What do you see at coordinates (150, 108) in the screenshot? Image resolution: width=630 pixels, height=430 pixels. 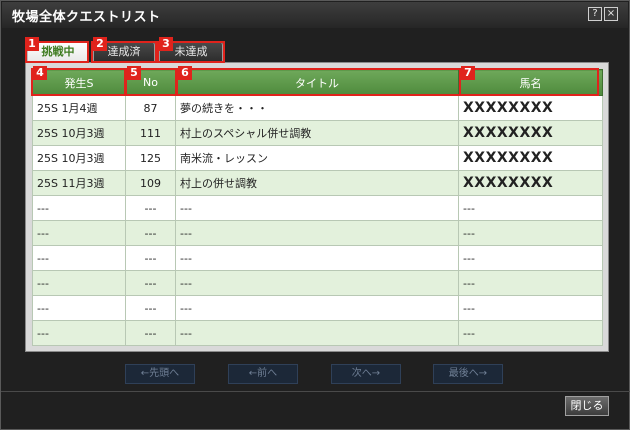 I see `cell-no: 87` at bounding box center [150, 108].